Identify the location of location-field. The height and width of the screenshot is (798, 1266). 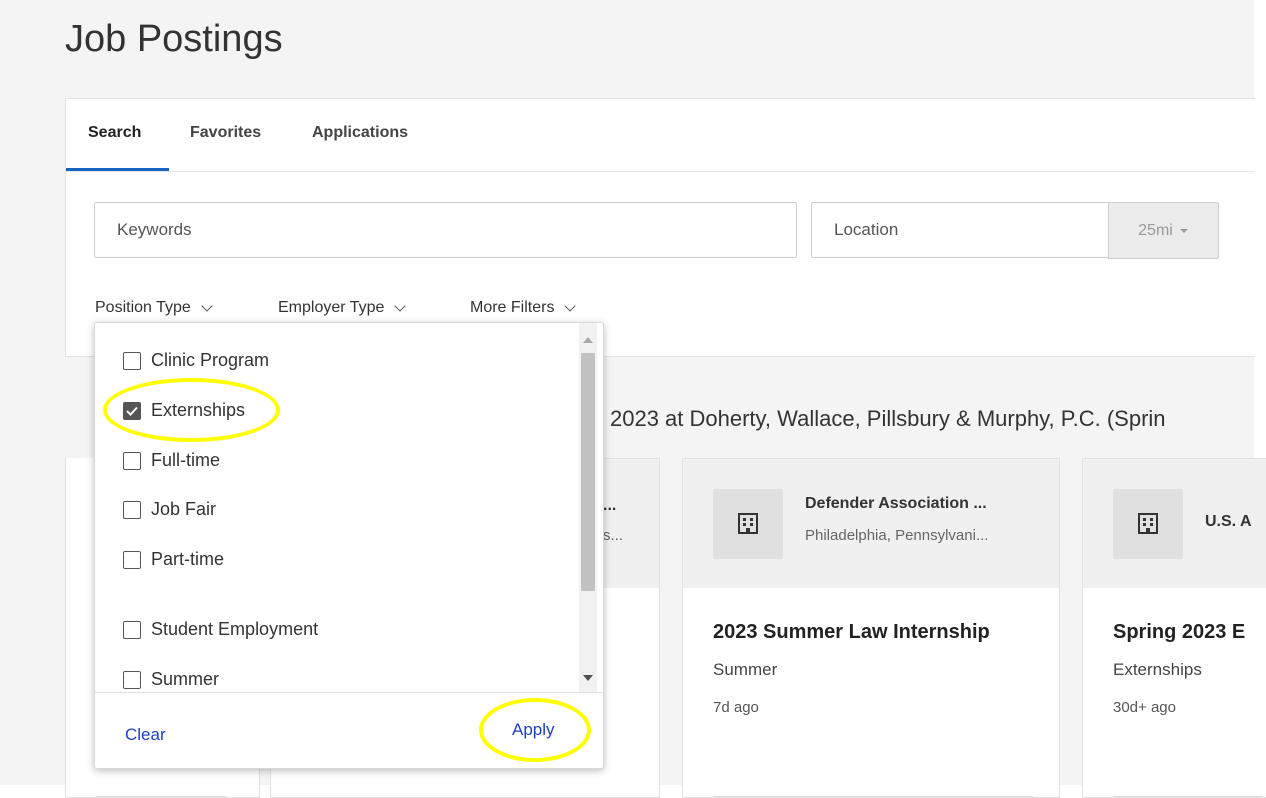
(960, 230).